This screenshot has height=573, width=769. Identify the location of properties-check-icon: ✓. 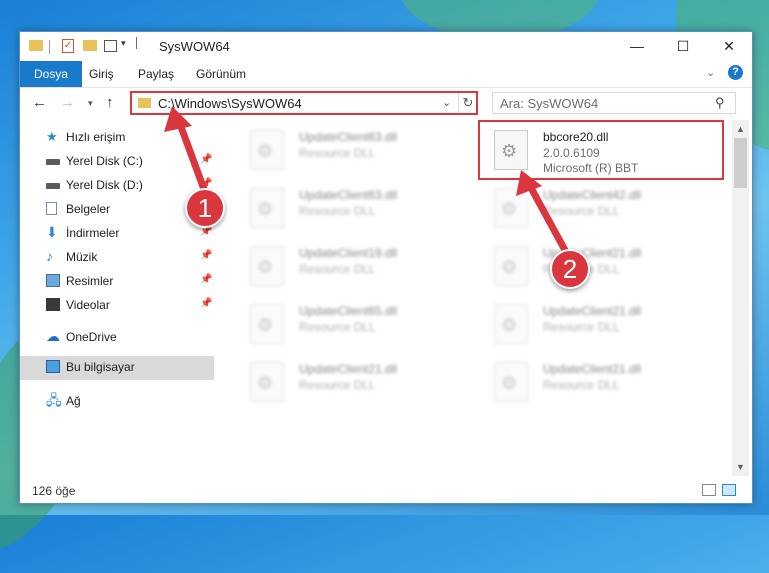
(68, 46).